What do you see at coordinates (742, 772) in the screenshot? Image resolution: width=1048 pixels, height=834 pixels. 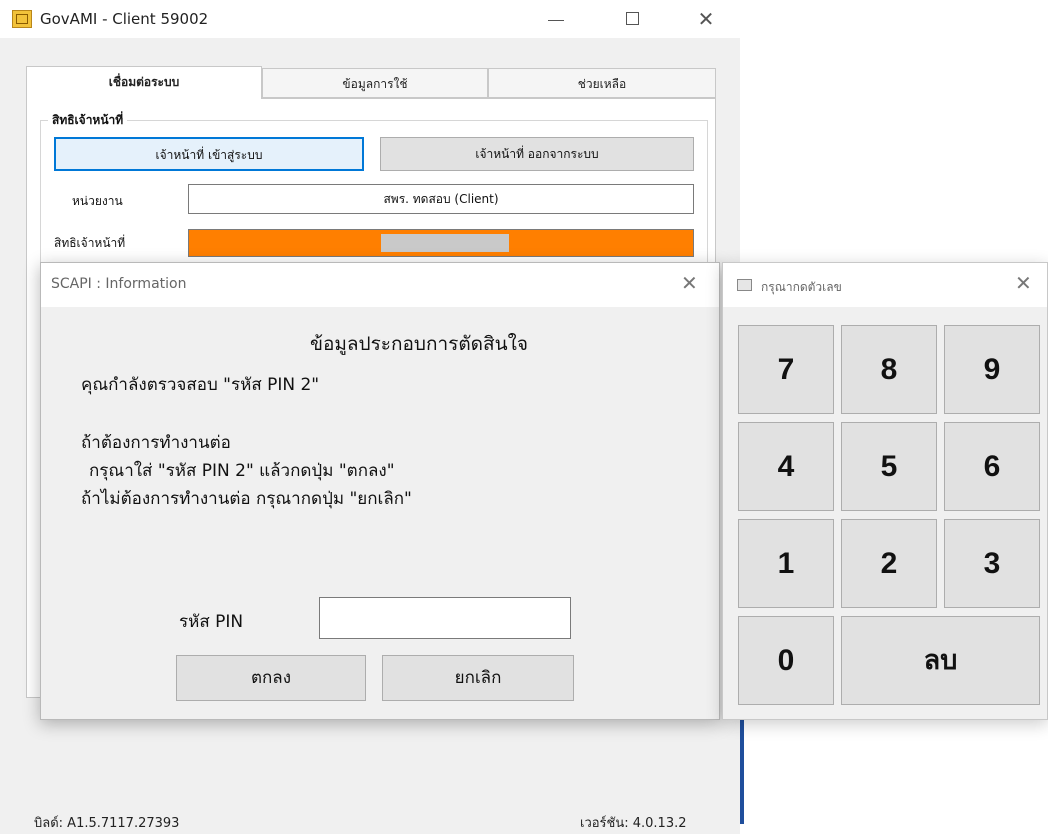 I see `window-edge` at bounding box center [742, 772].